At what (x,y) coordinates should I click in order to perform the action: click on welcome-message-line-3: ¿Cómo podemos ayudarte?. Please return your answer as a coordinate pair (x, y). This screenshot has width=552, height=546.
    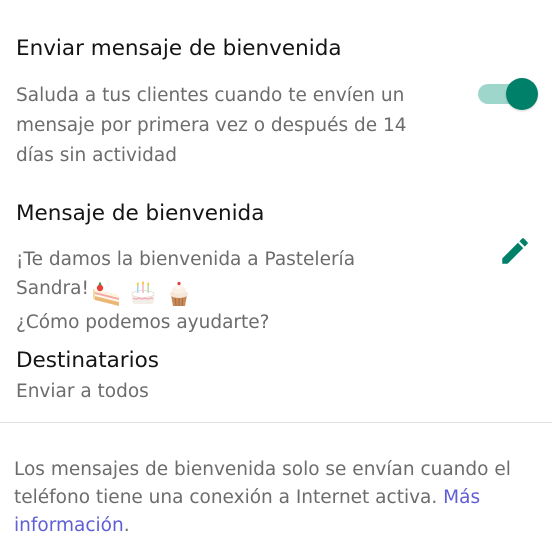
    Looking at the image, I should click on (143, 322).